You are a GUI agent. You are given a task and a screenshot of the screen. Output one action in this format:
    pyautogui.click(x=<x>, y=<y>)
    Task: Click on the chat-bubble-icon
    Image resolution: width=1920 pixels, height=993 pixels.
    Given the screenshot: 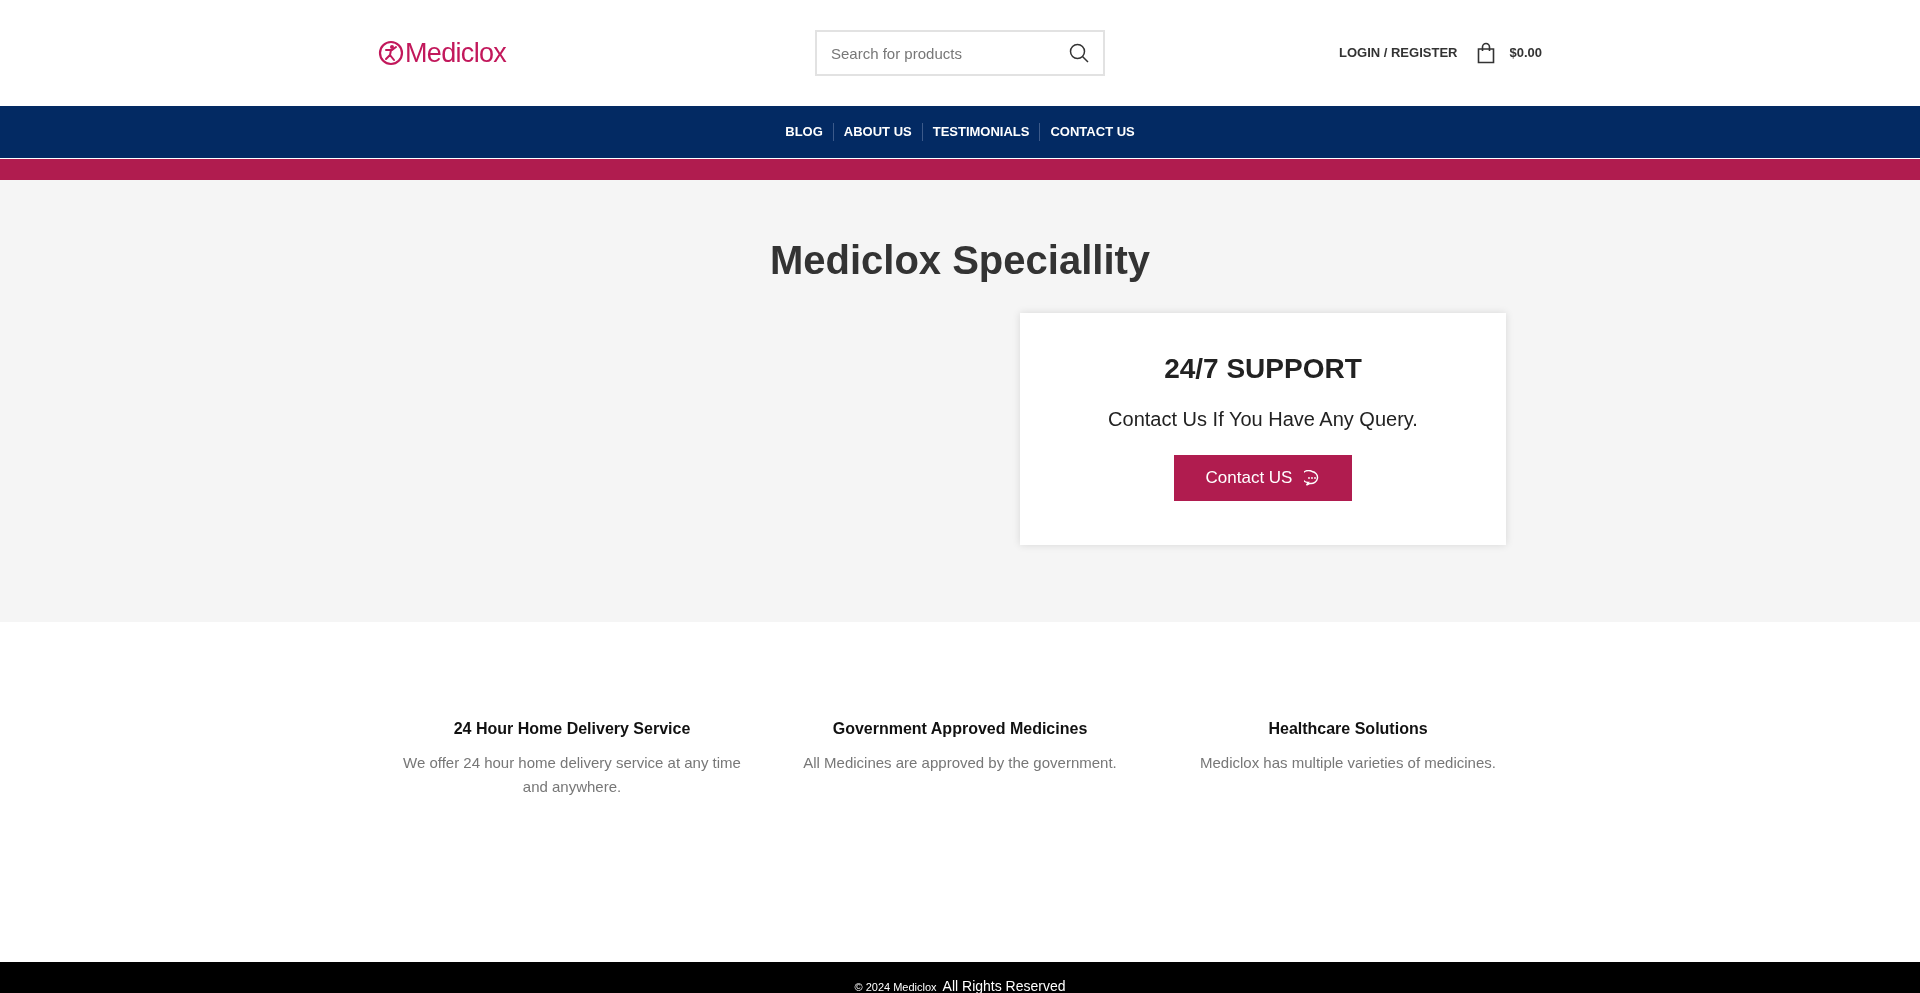 What is the action you would take?
    pyautogui.click(x=1312, y=478)
    